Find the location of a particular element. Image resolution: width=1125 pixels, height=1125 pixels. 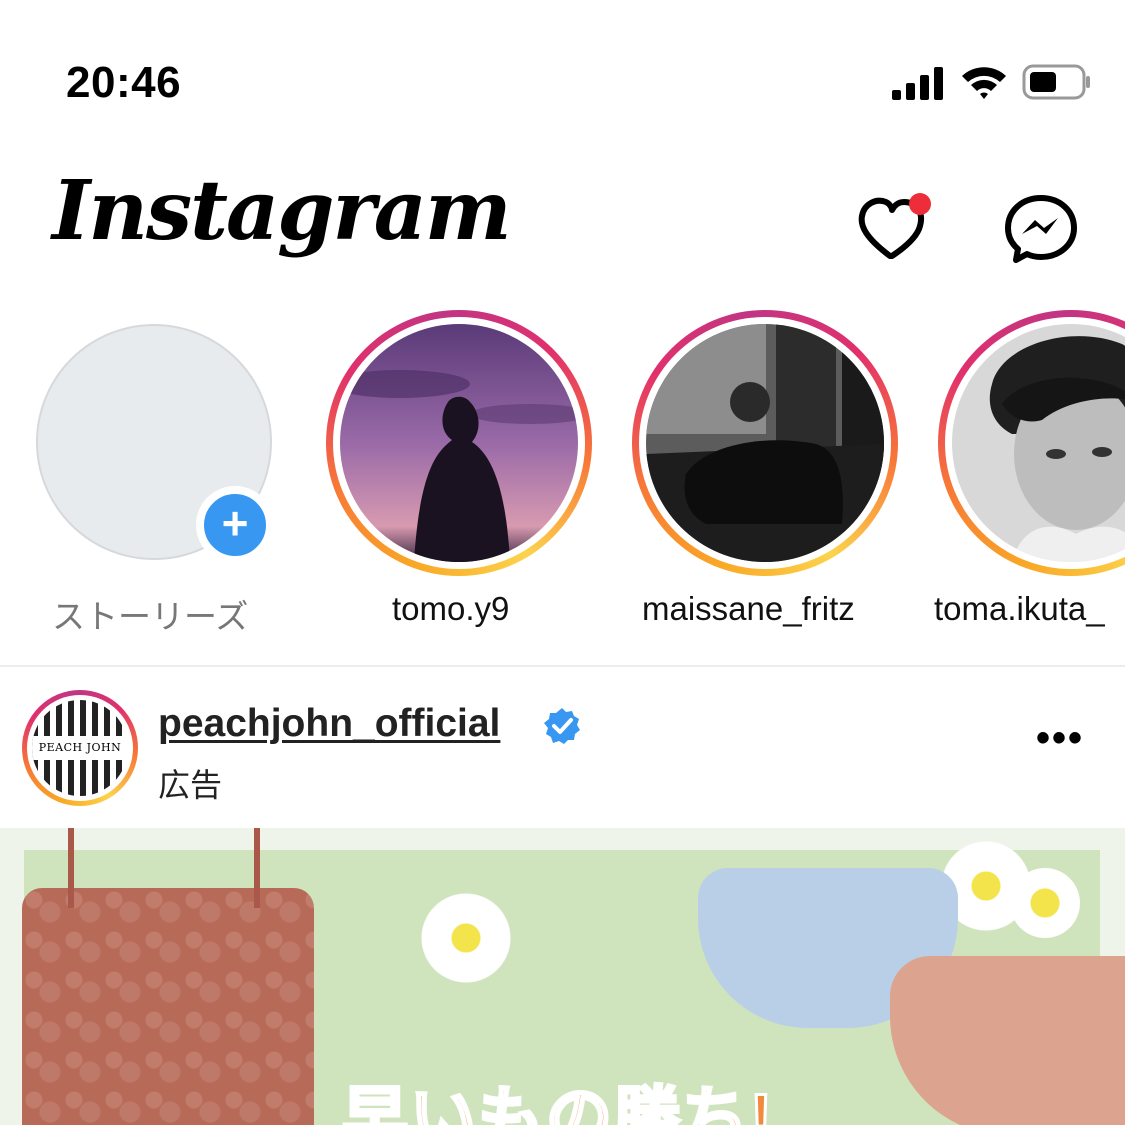

post-avatar: PEACH JOHN is located at coordinates (80, 748).